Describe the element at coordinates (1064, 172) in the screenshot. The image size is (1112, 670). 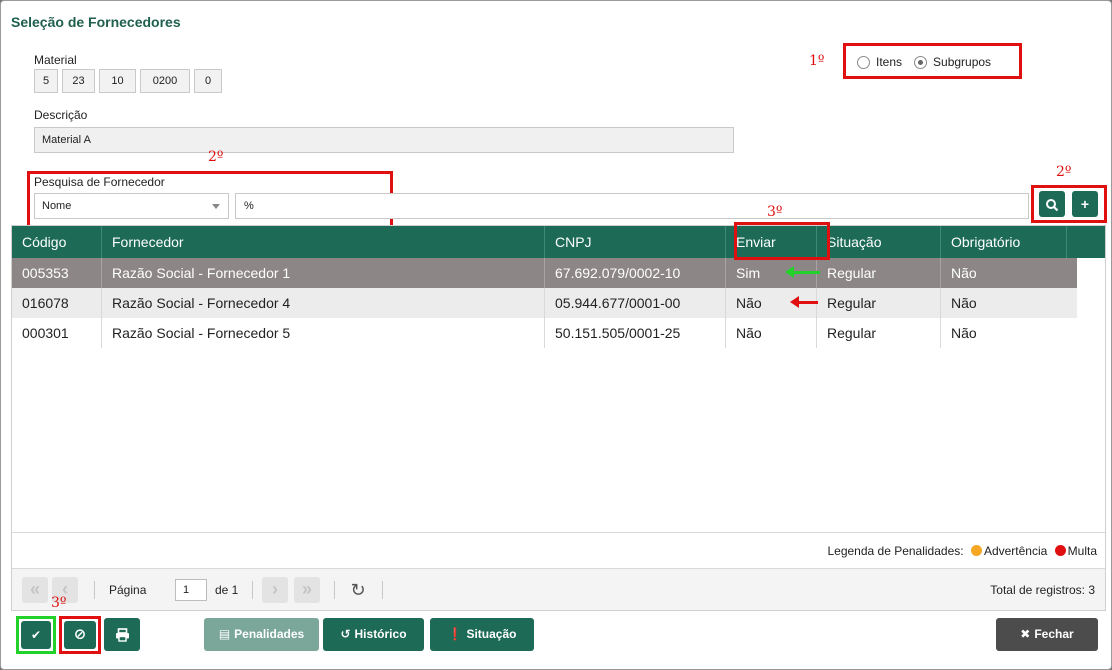
I see `annotation-step-2-buttons: 2º` at that location.